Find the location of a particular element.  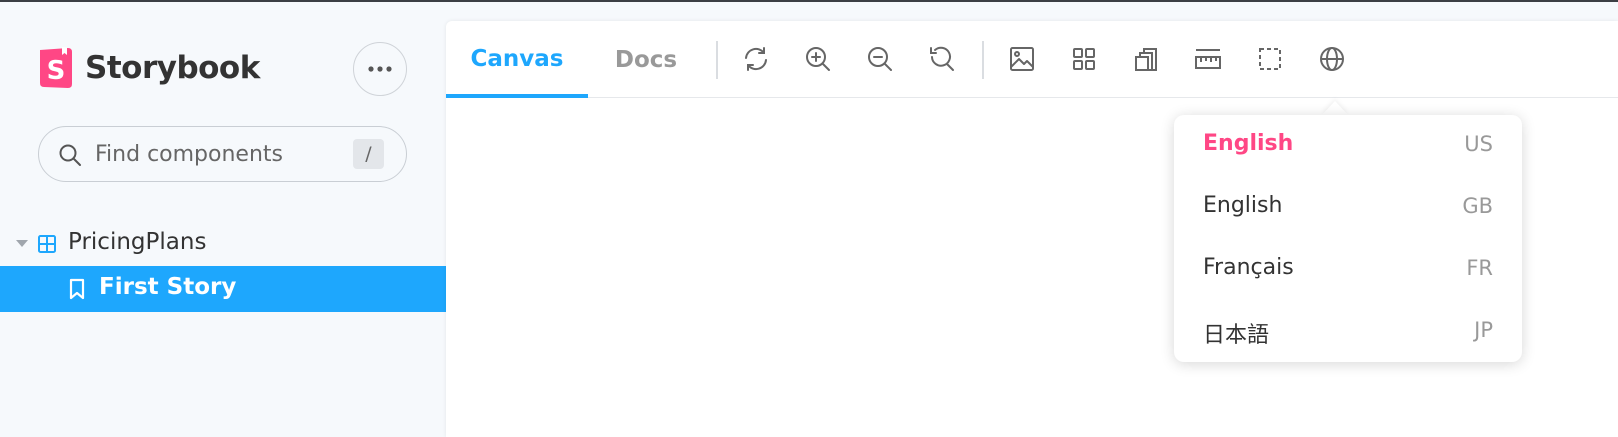

storybook-logo-icon: S is located at coordinates (56, 67).